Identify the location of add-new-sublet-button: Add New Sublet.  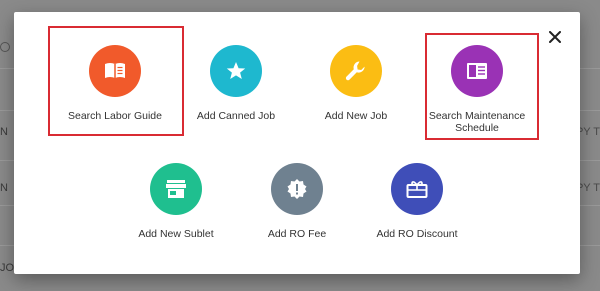
(176, 201).